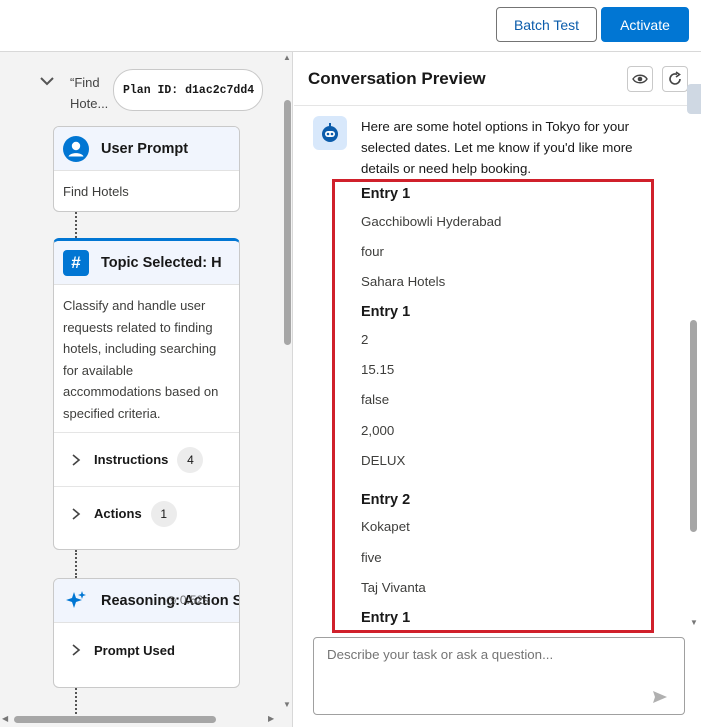 Image resolution: width=701 pixels, height=727 pixels. Describe the element at coordinates (393, 587) in the screenshot. I see `entry-value: Taj Vivanta` at that location.